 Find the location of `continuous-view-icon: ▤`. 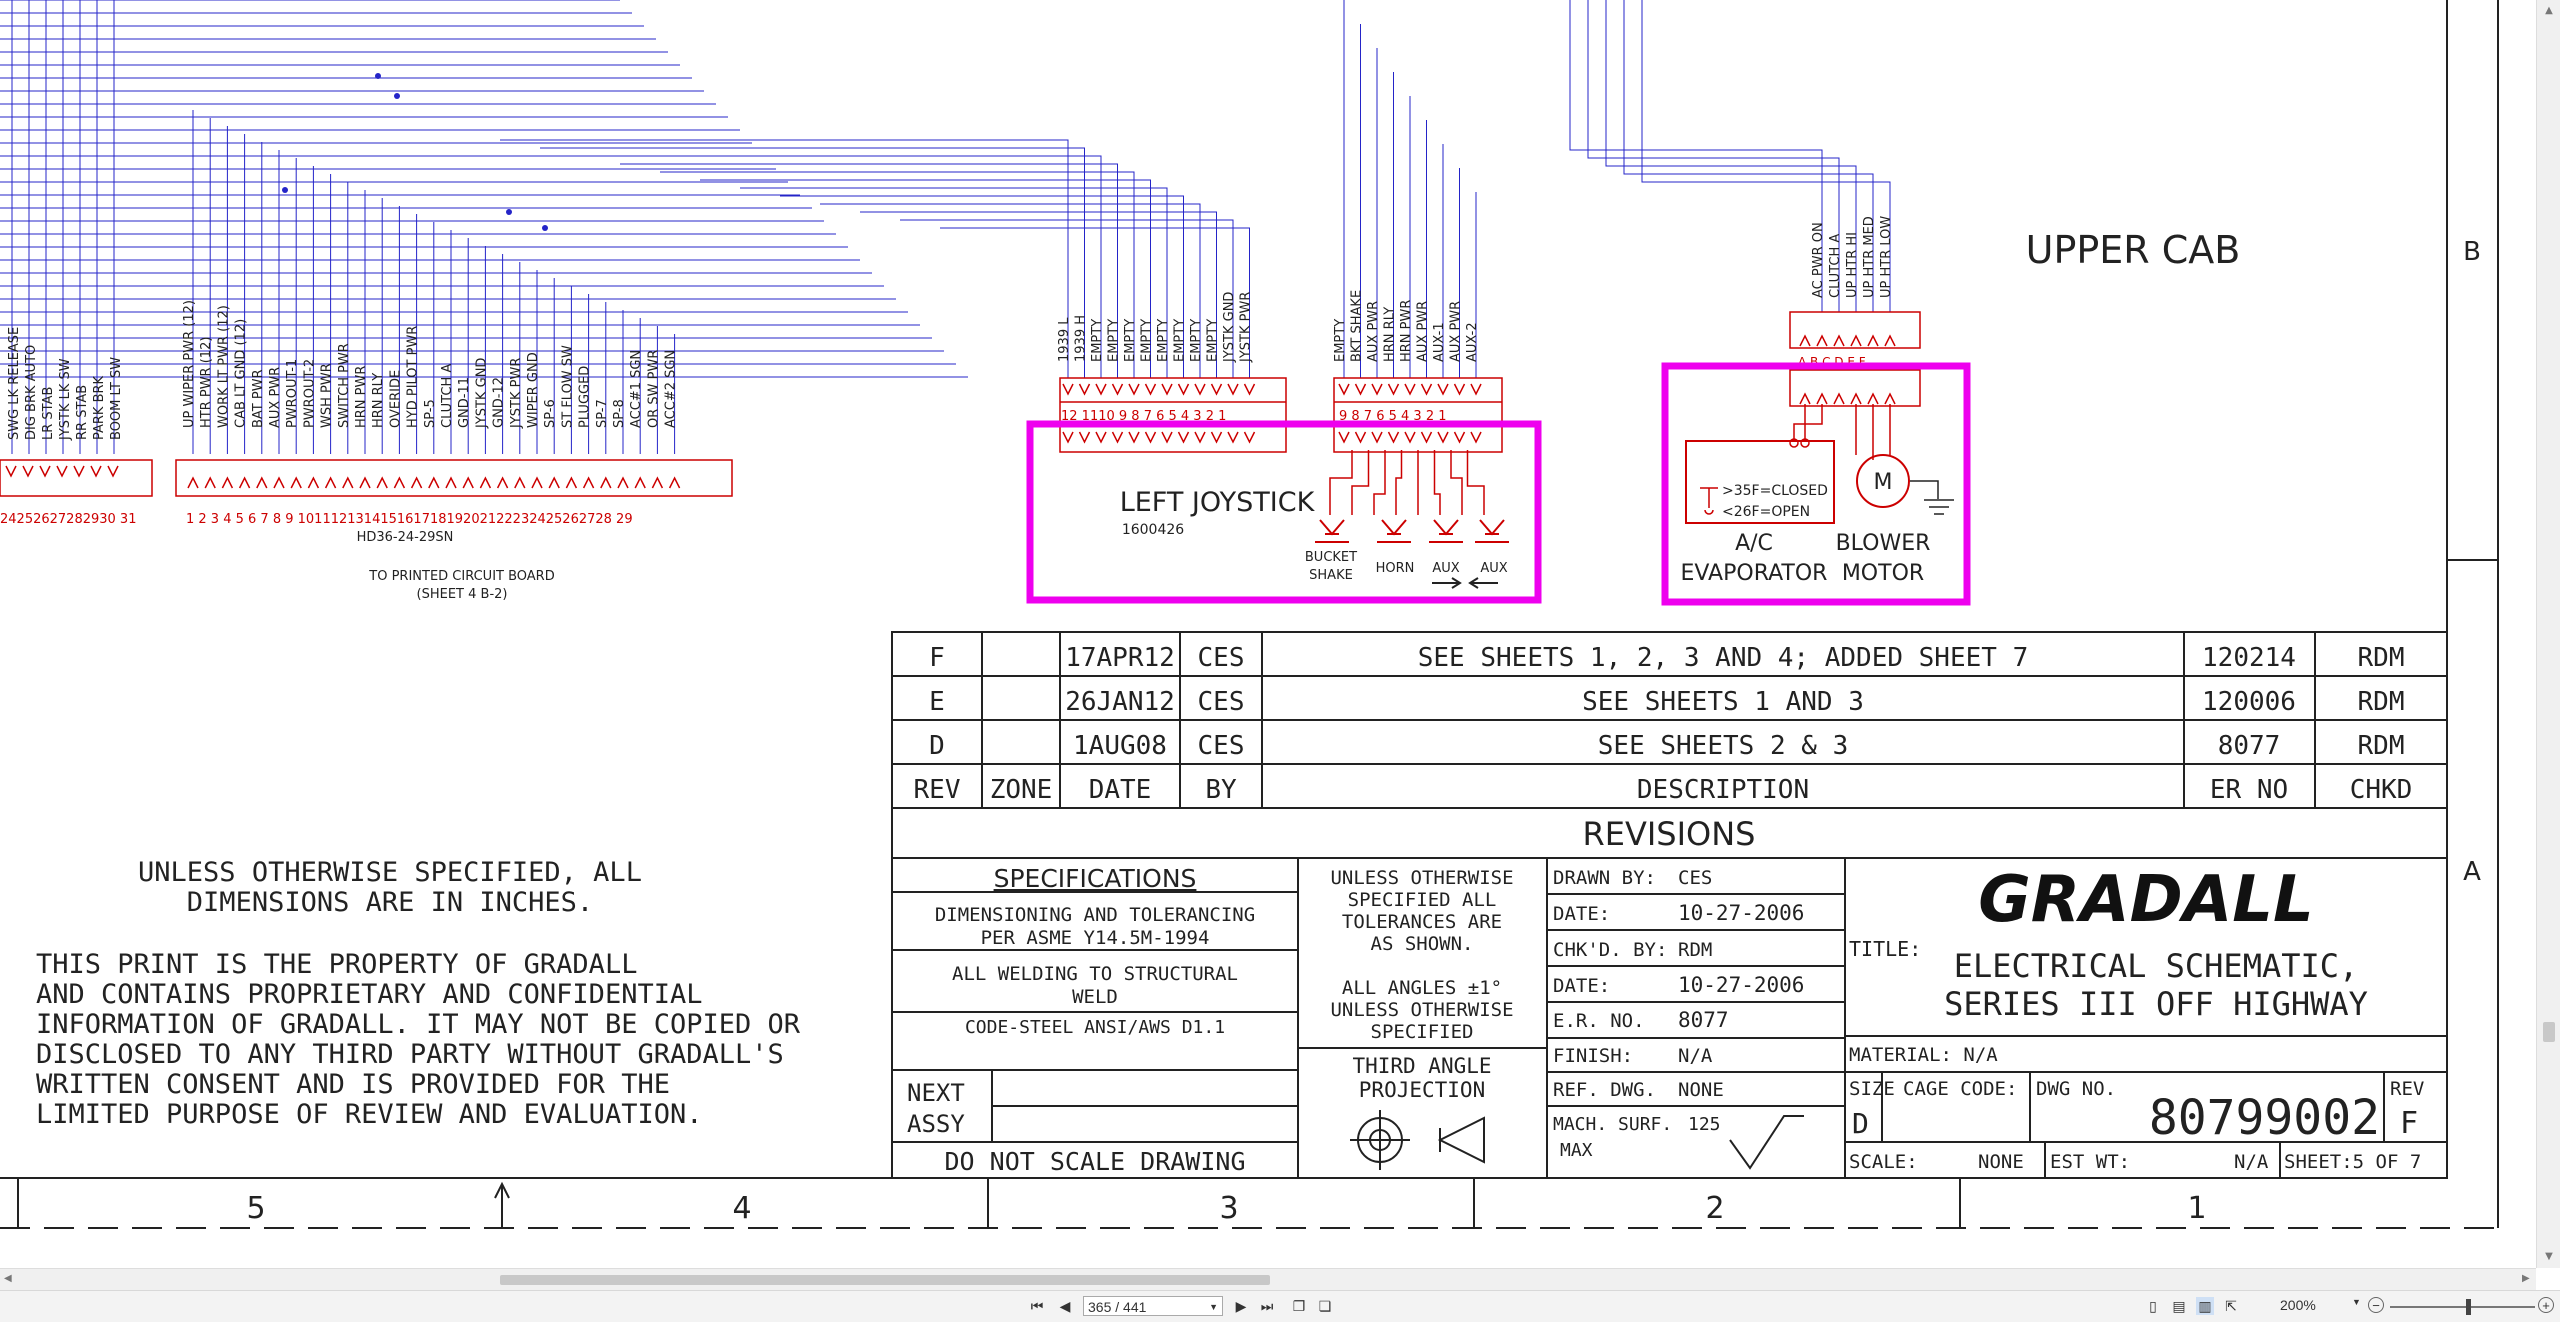

continuous-view-icon: ▤ is located at coordinates (2179, 1306).